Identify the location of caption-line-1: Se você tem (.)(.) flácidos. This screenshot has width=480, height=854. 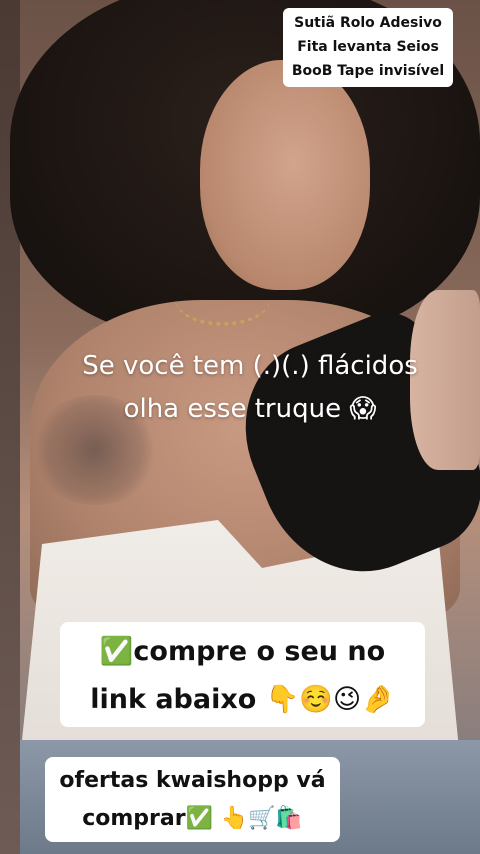
(250, 366).